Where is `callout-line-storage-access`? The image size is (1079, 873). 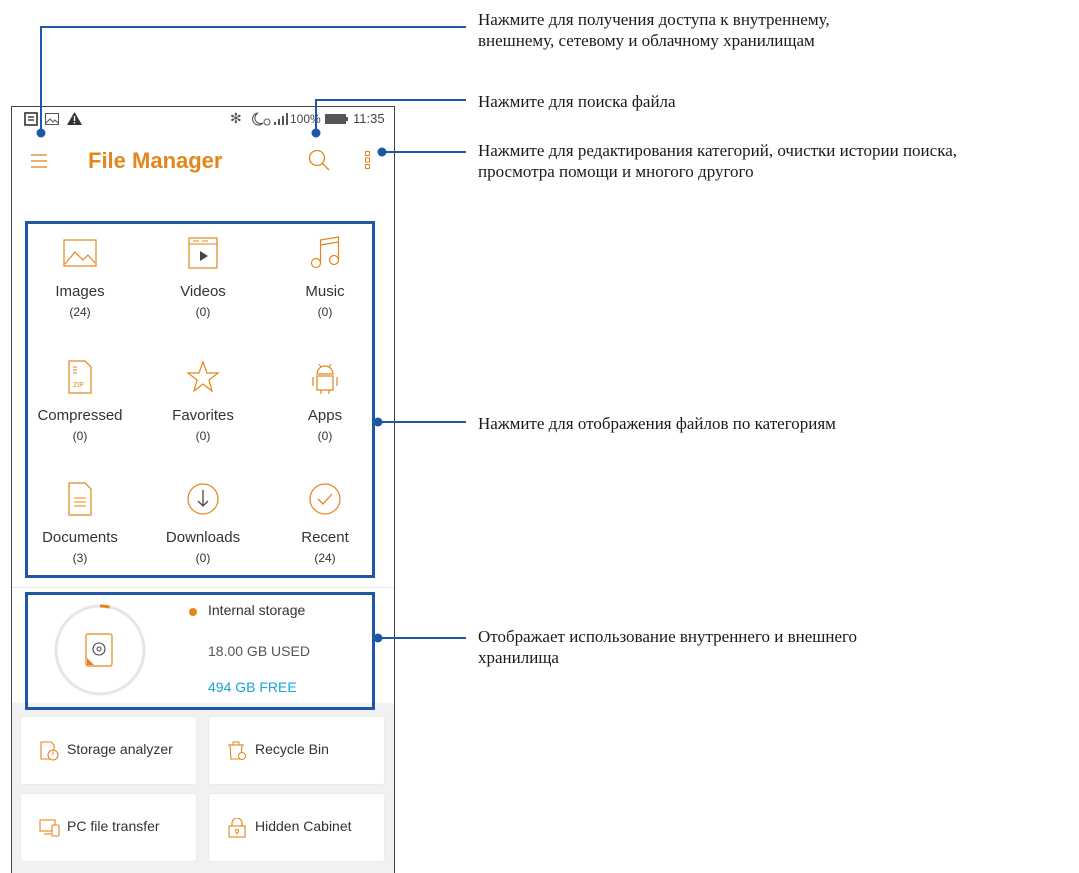 callout-line-storage-access is located at coordinates (253, 79).